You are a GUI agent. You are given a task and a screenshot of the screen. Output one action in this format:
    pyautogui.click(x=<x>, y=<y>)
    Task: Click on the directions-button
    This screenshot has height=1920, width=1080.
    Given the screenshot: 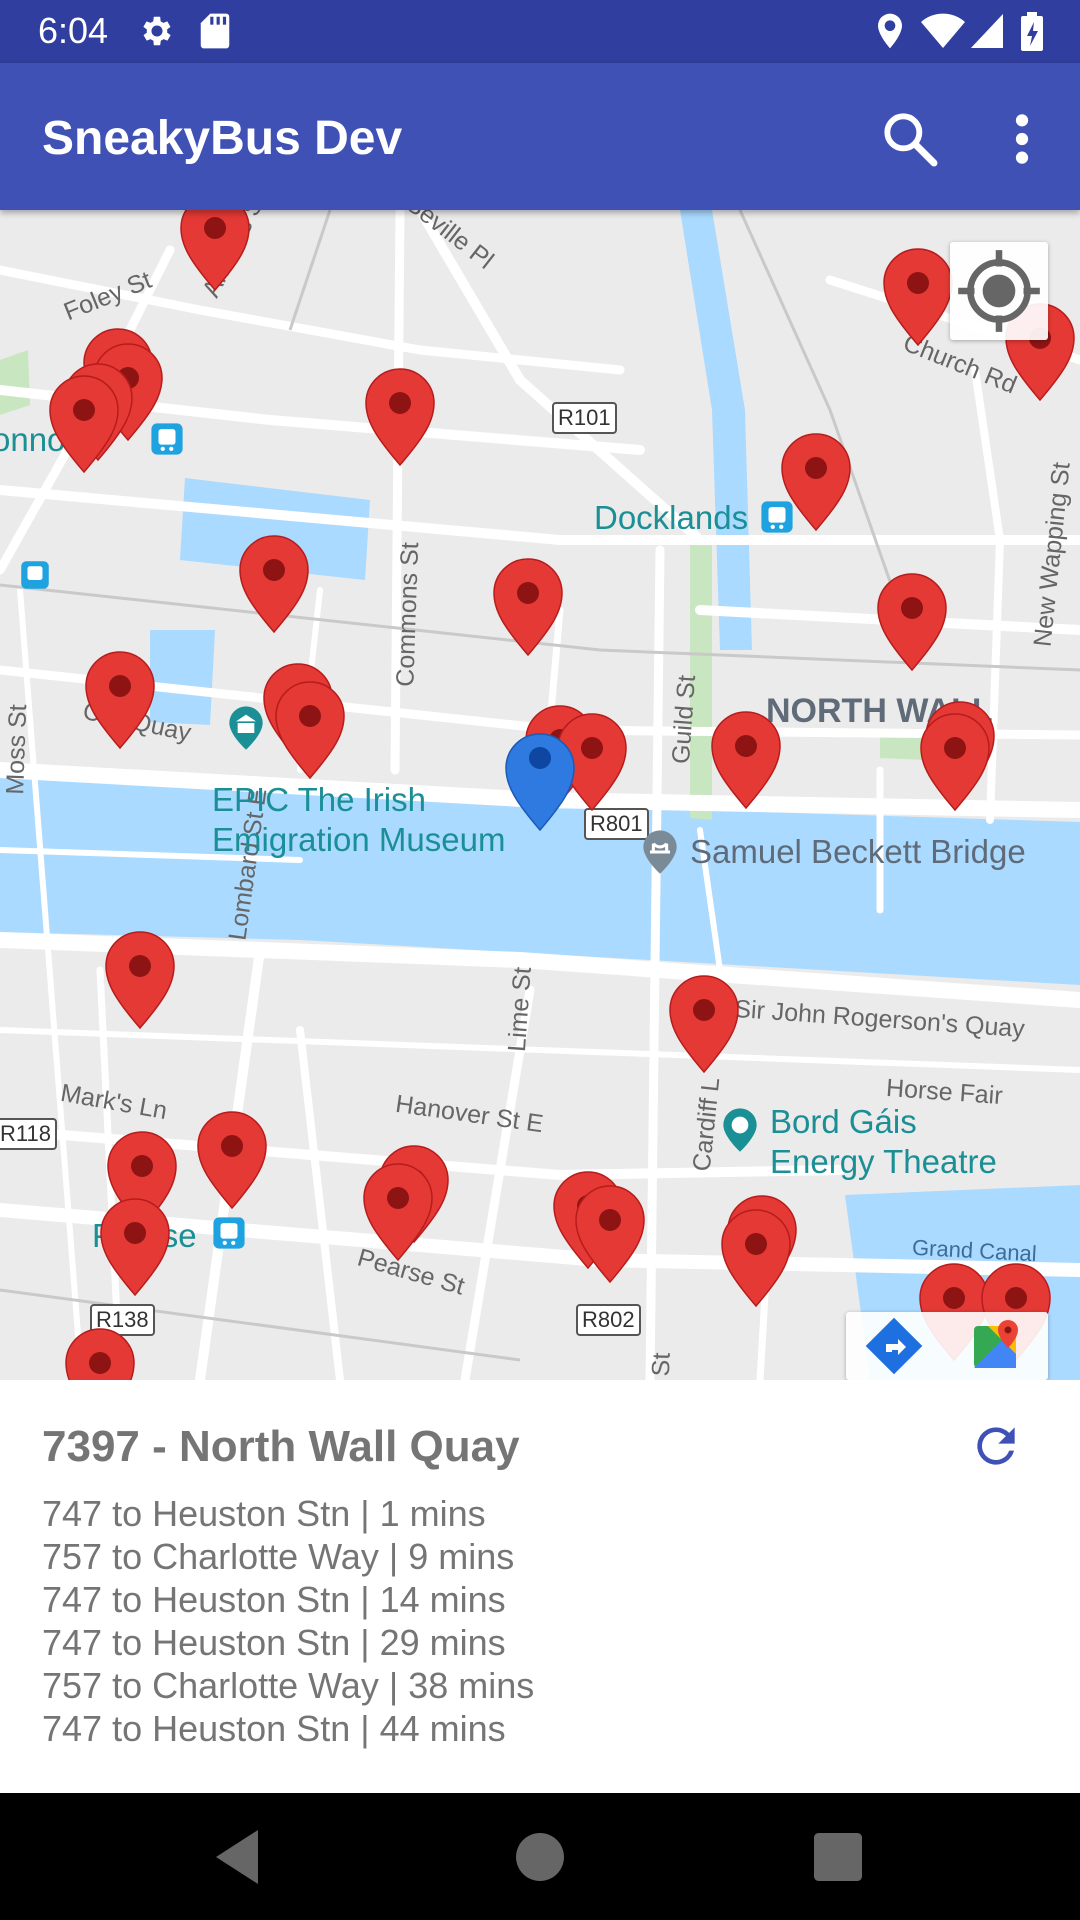 What is the action you would take?
    pyautogui.click(x=896, y=1346)
    